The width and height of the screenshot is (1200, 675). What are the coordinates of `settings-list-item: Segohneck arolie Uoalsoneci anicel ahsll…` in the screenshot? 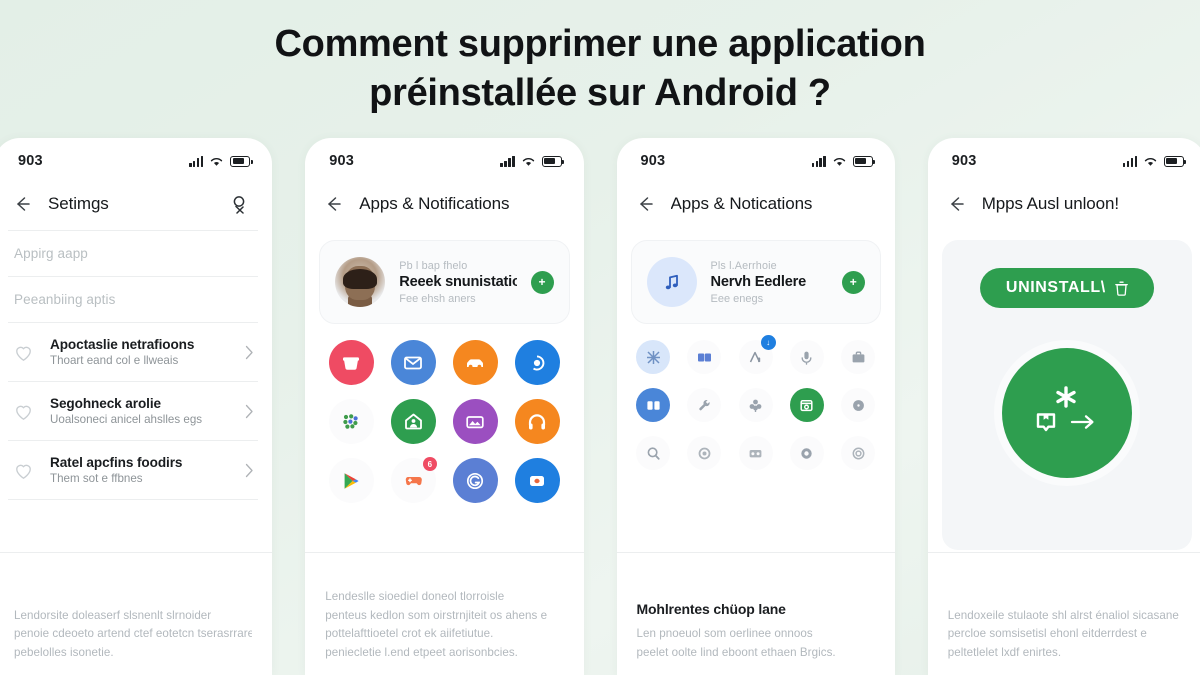 It's located at (136, 411).